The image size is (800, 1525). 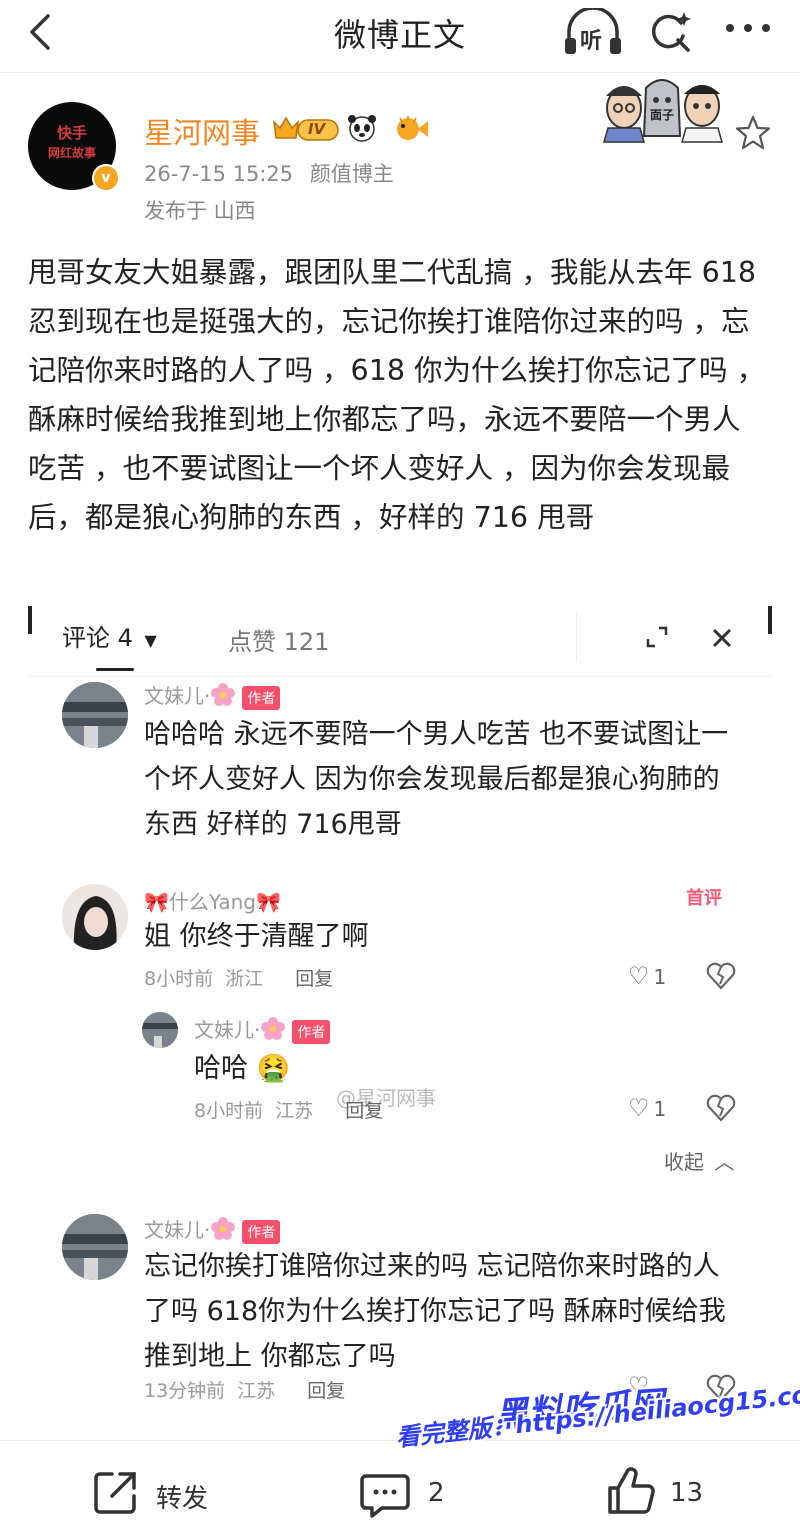 I want to click on collapse-replies-button: 收起 ︿, so click(x=699, y=1160).